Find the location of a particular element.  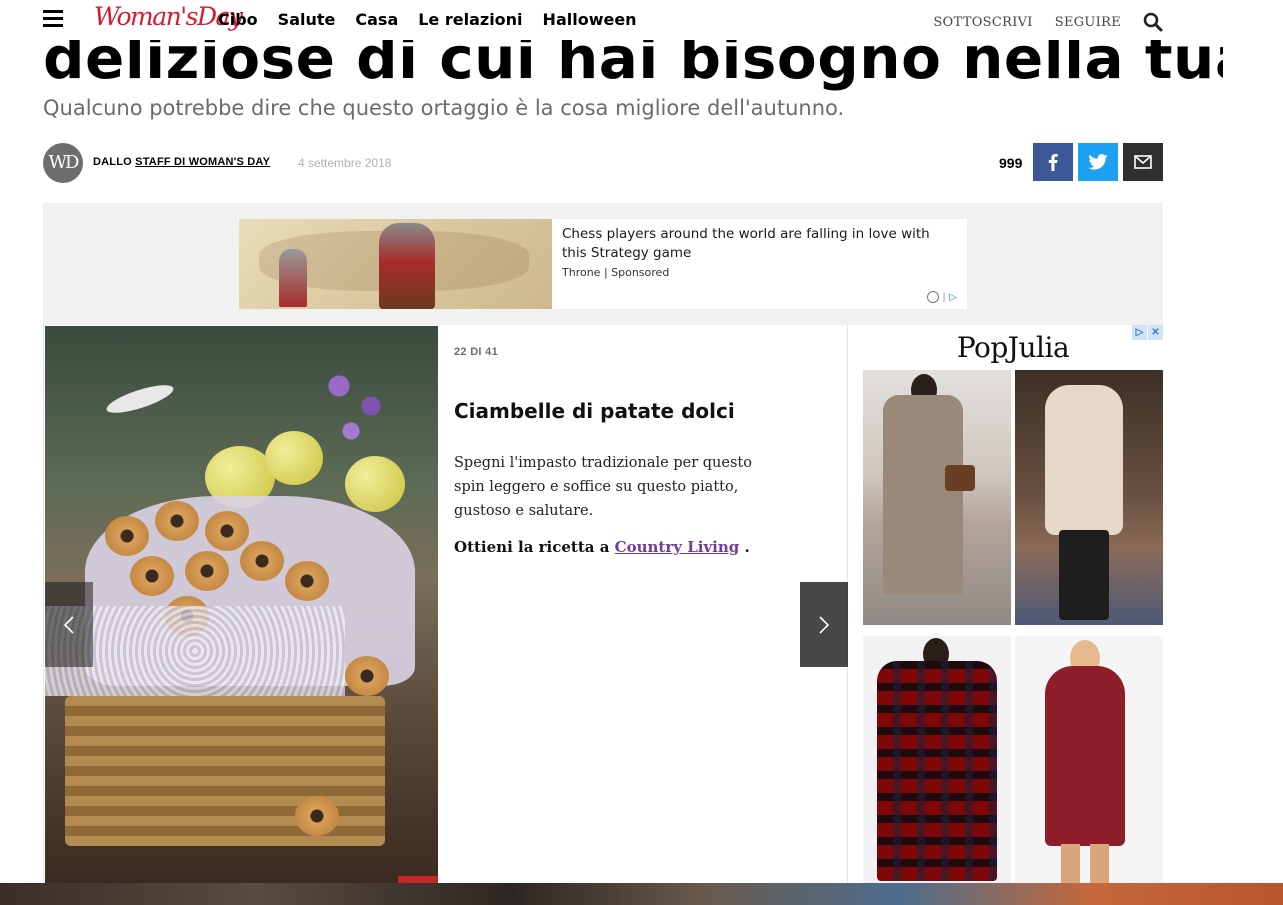

side-ad: ▷ ✕ PopJulia is located at coordinates (1013, 605).